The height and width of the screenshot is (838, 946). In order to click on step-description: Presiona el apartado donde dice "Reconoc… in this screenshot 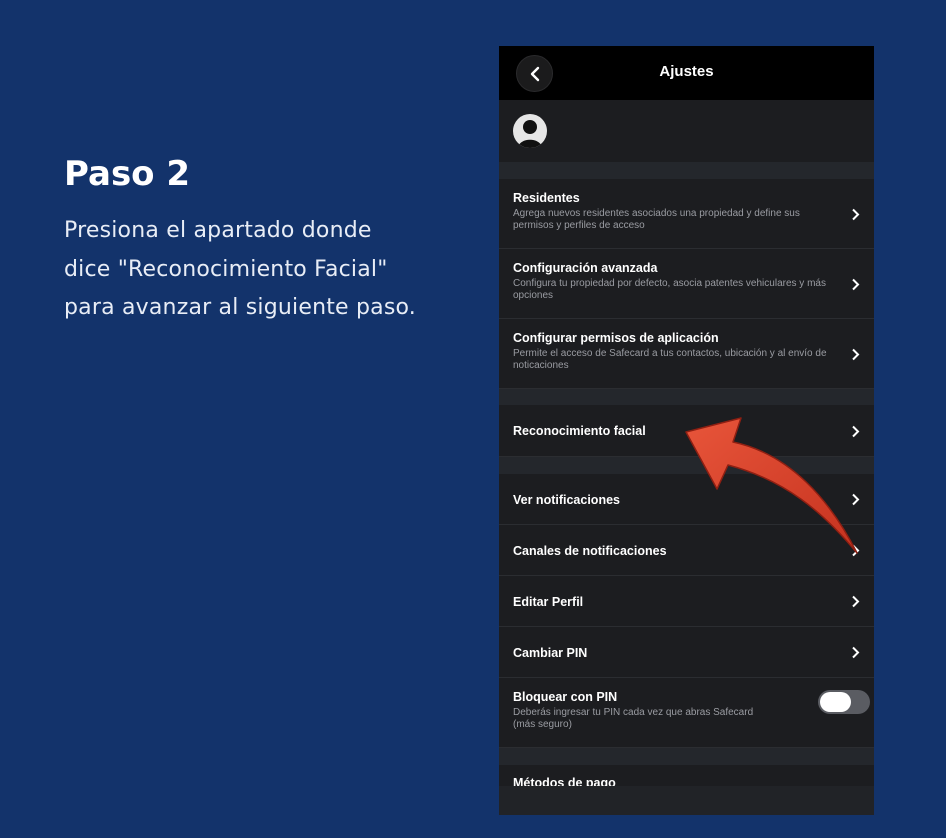, I will do `click(264, 270)`.